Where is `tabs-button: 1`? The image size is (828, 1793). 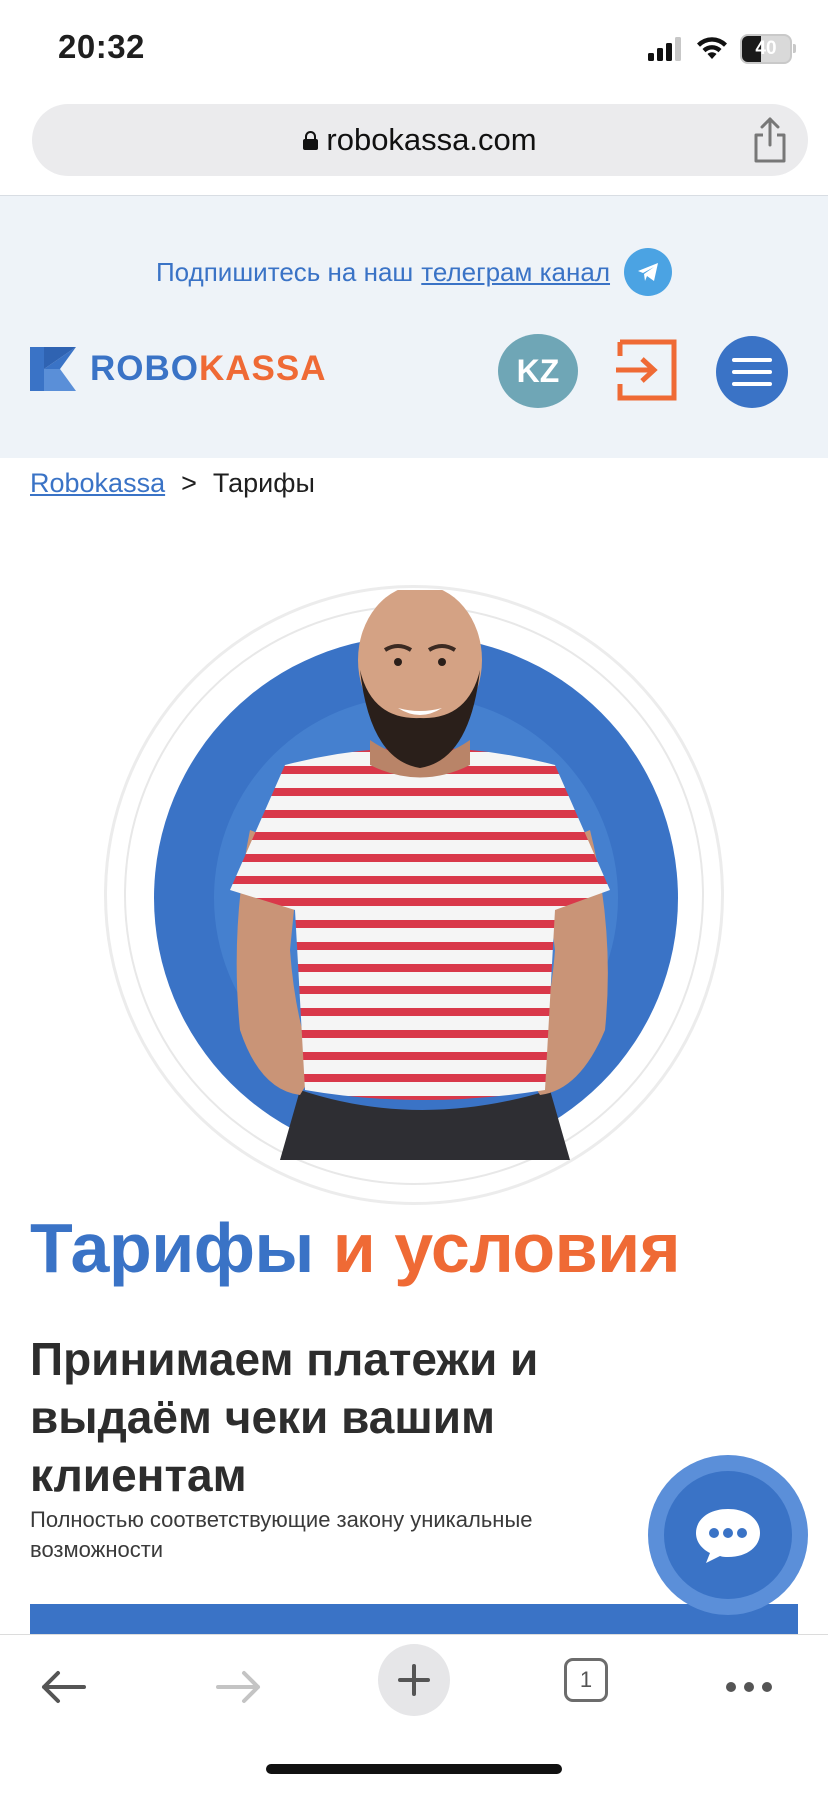
tabs-button: 1 is located at coordinates (586, 1680).